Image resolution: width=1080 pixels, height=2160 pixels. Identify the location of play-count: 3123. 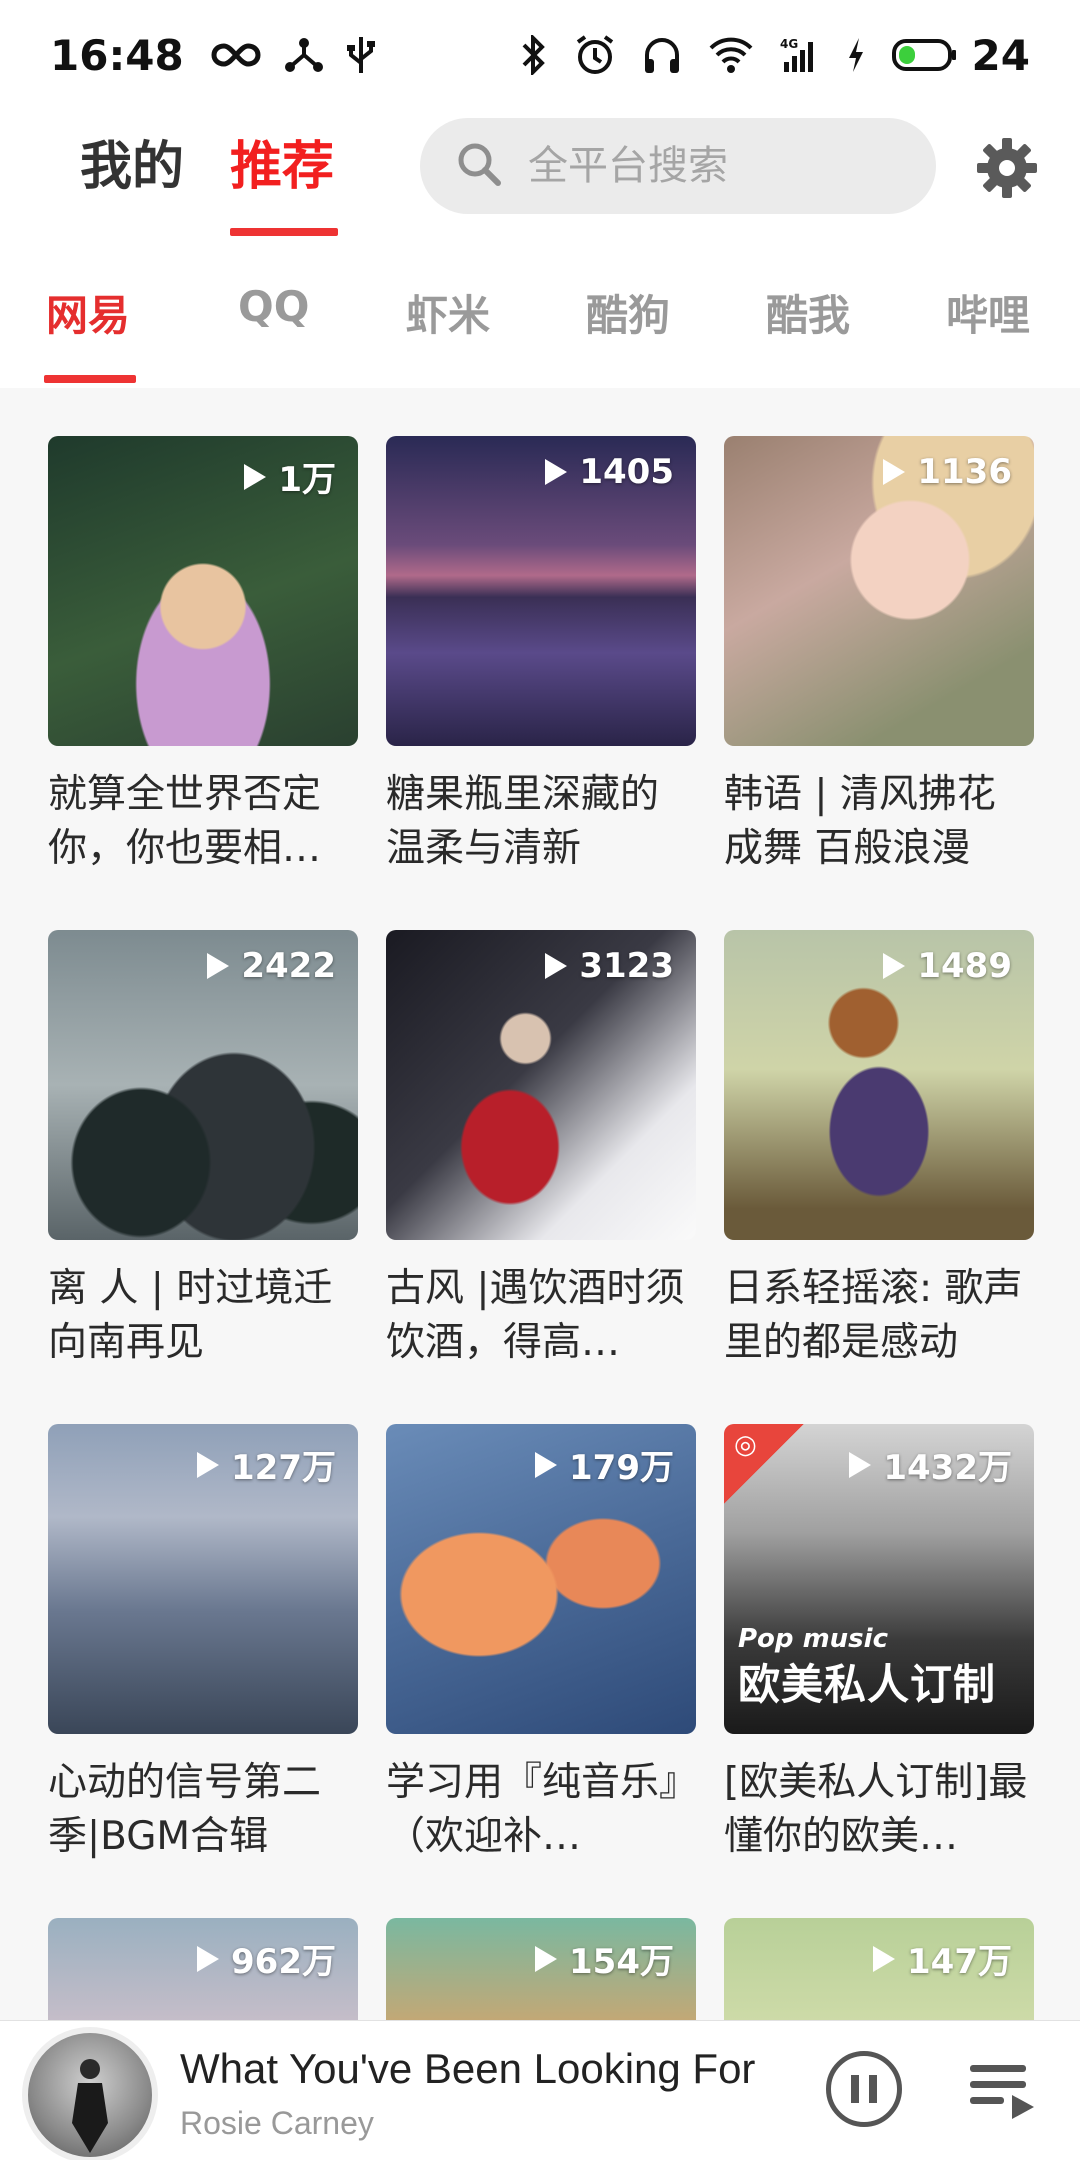
(609, 966).